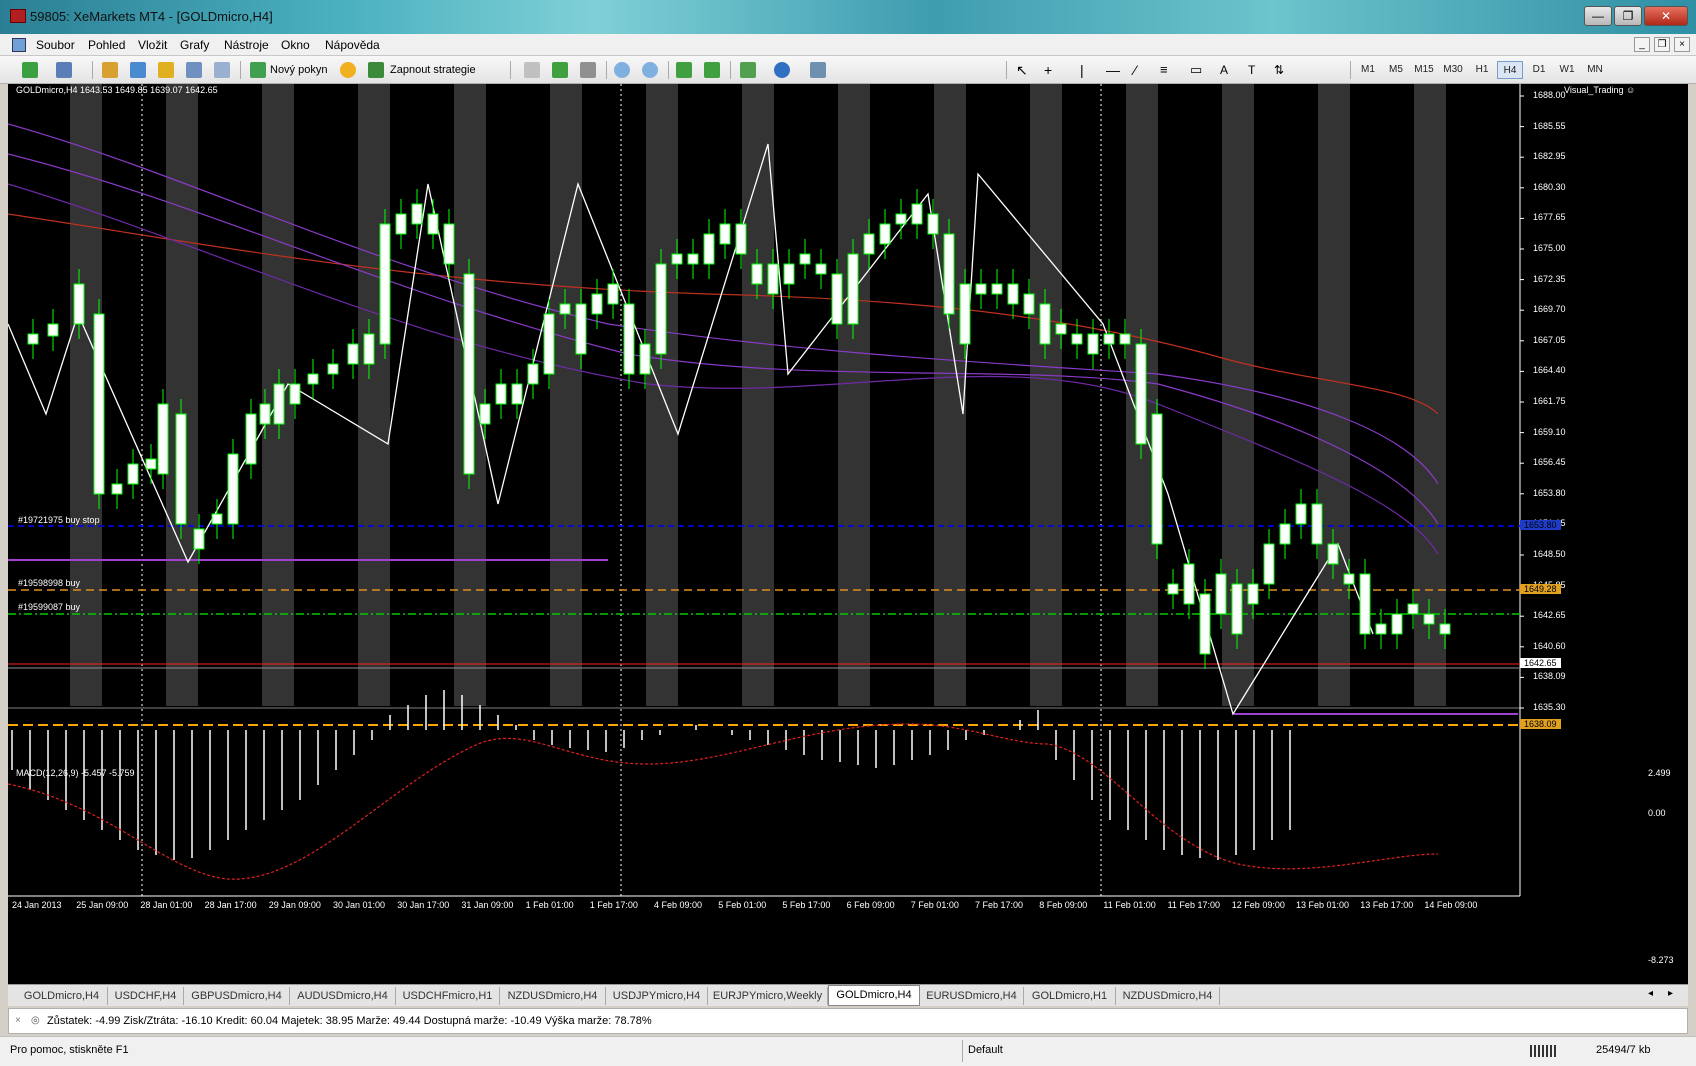 The height and width of the screenshot is (1066, 1696). What do you see at coordinates (1598, 16) in the screenshot?
I see `minimize-button: —` at bounding box center [1598, 16].